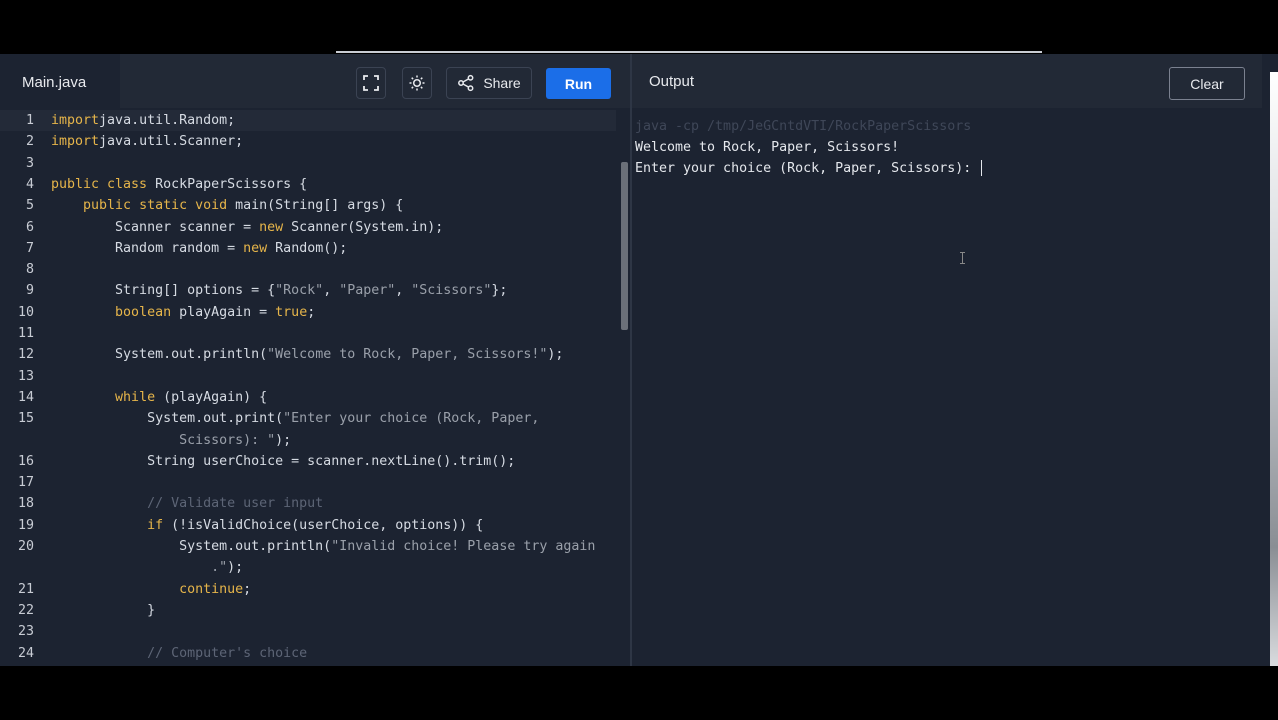  What do you see at coordinates (25, 419) in the screenshot?
I see `line-number: 15` at bounding box center [25, 419].